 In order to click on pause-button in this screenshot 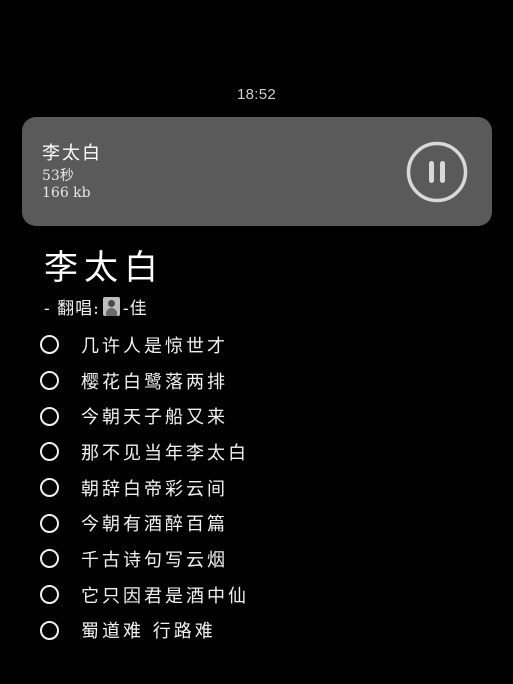, I will do `click(437, 172)`.